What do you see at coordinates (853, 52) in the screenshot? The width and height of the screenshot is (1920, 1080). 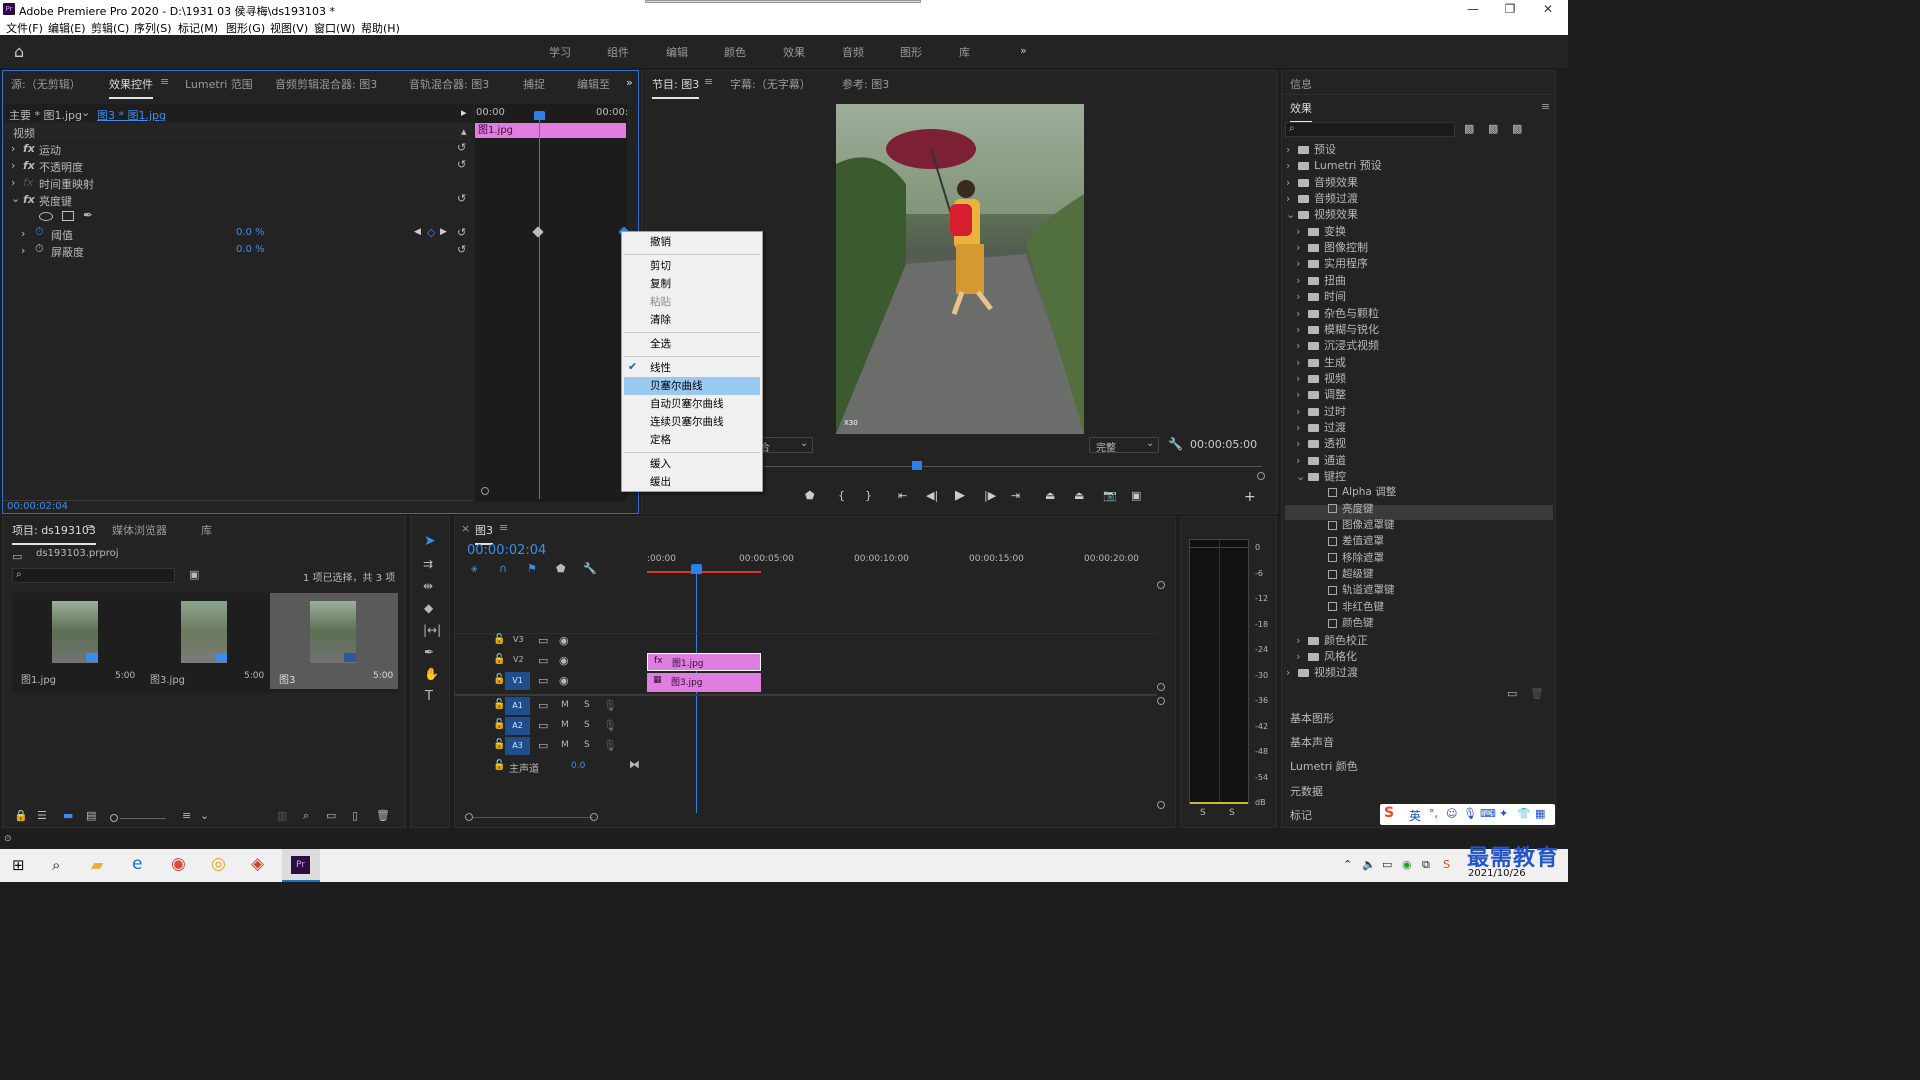 I see `workspace-audio: 音频` at bounding box center [853, 52].